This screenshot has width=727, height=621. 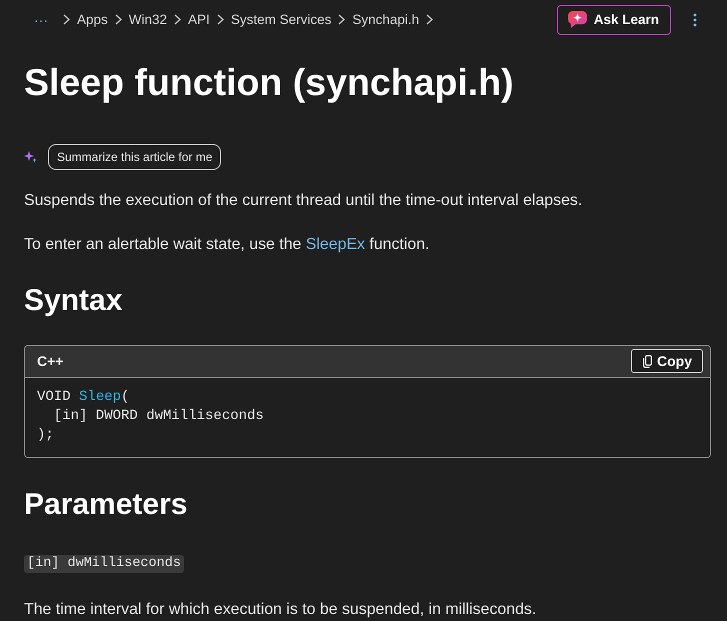 What do you see at coordinates (647, 361) in the screenshot?
I see `copy-icon` at bounding box center [647, 361].